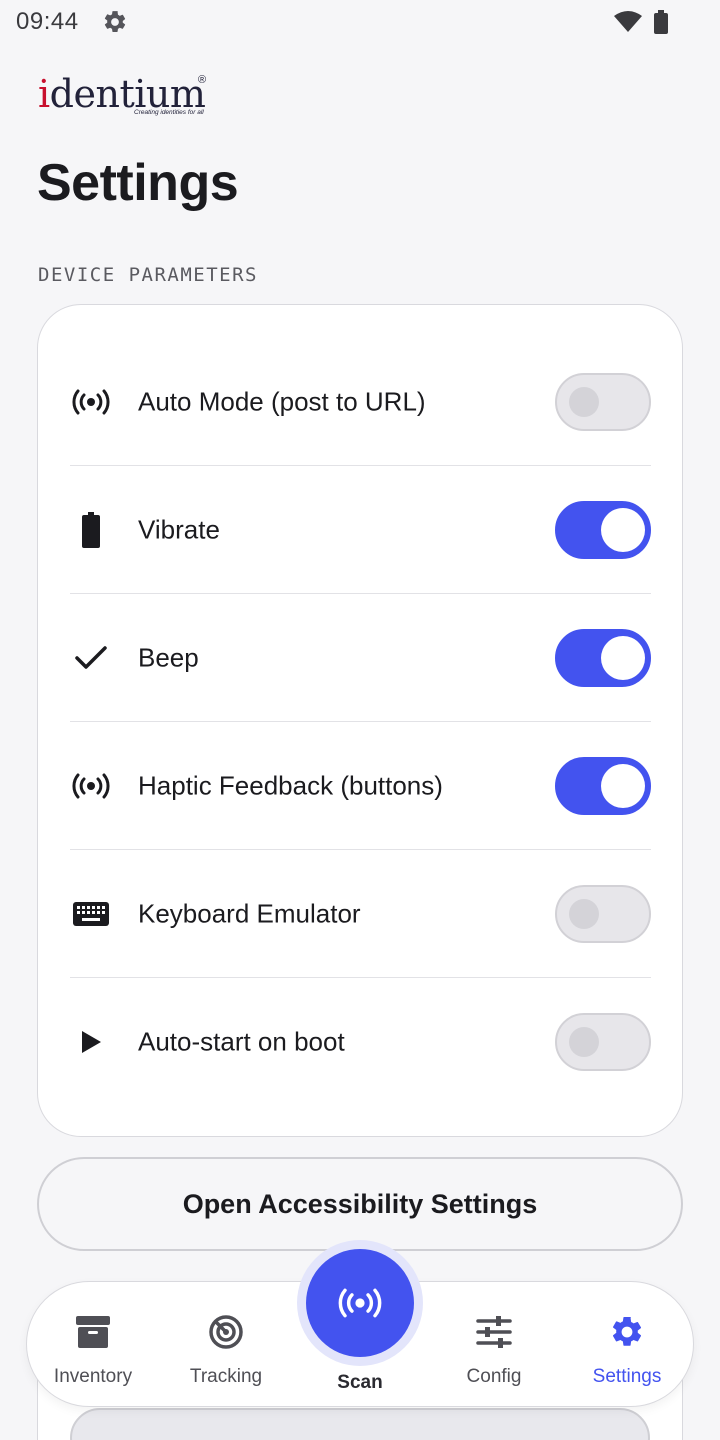  Describe the element at coordinates (603, 401) in the screenshot. I see `auto-mode-toggle` at that location.